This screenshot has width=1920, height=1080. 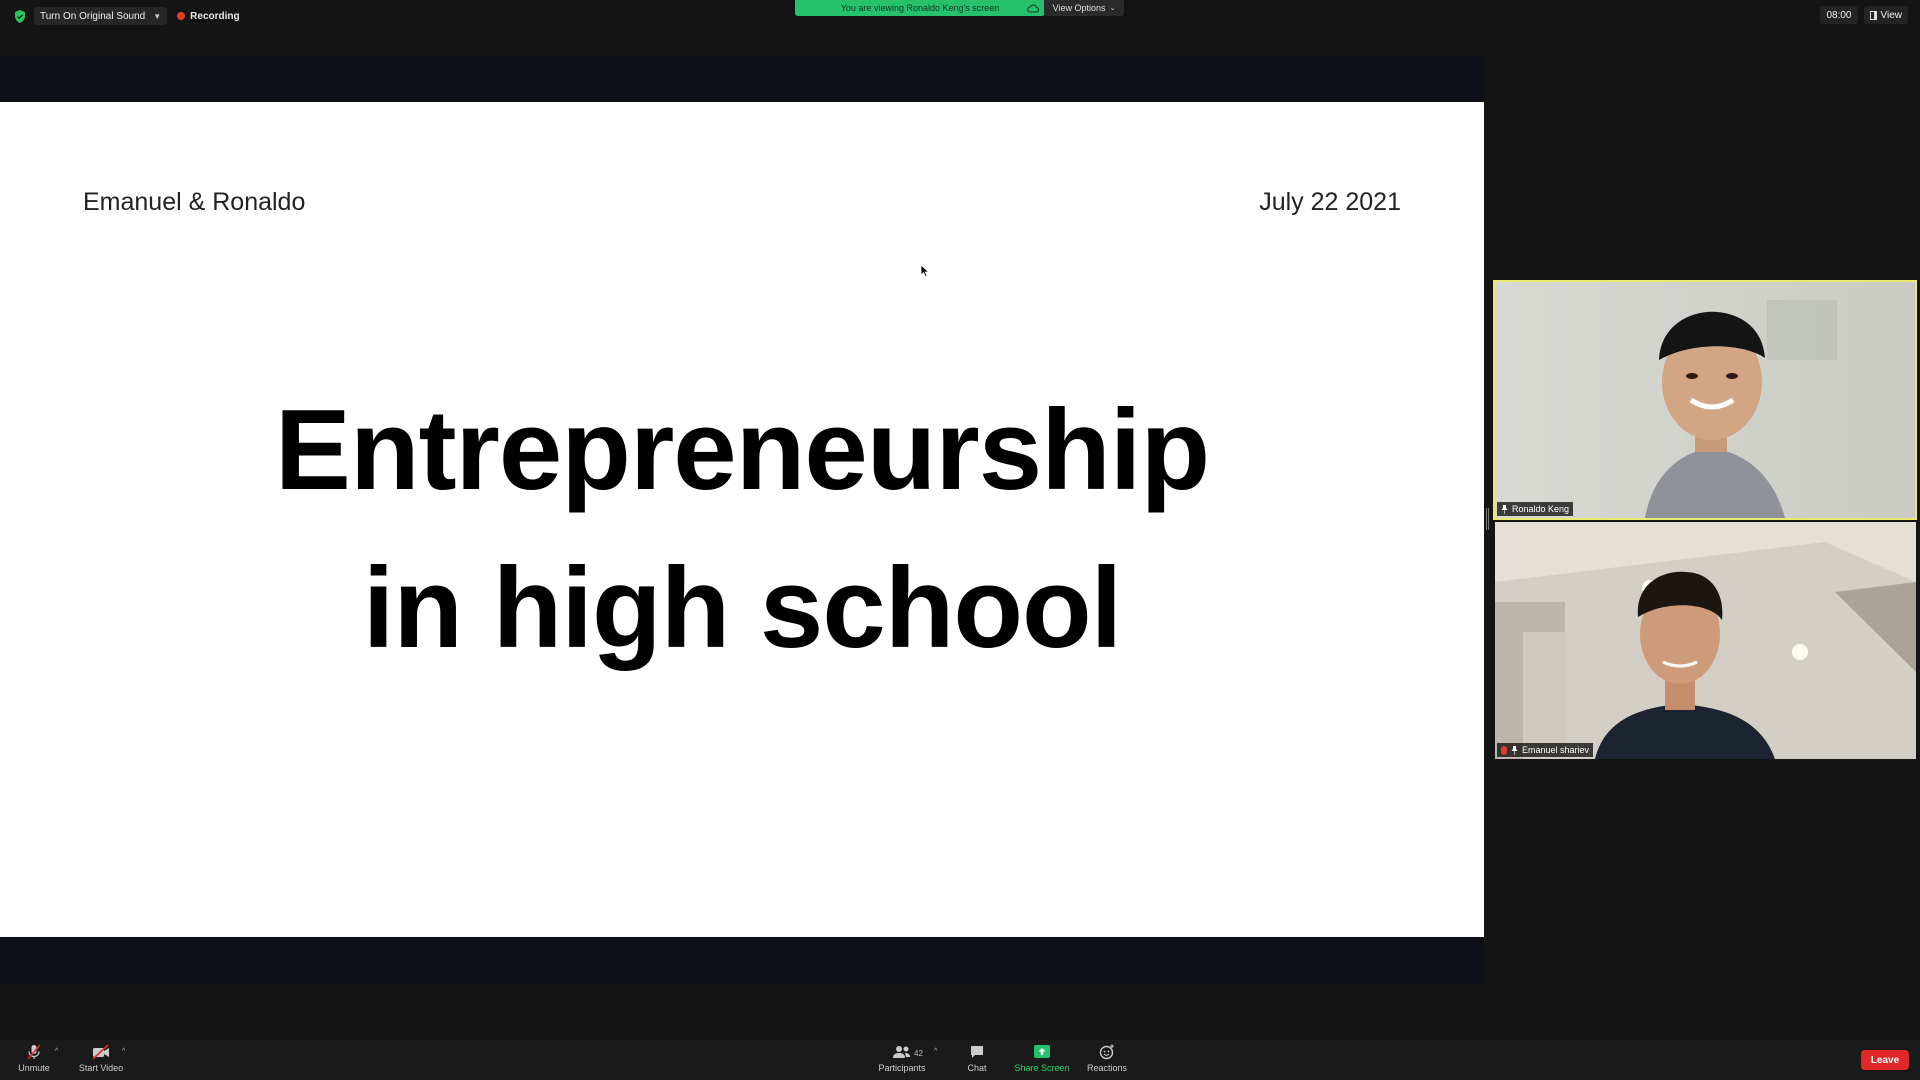 I want to click on meeting-toolbar: Unmute ^ Start Video ^ Participants 42 ^, so click(x=960, y=1060).